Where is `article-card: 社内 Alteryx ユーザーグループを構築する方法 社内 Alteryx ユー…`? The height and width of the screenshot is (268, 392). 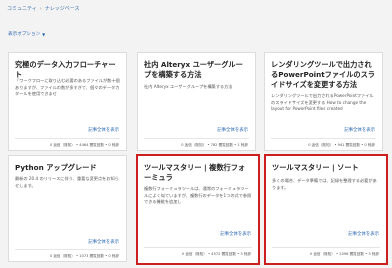 article-card: 社内 Alteryx ユーザーグループを構築する方法 社内 Alteryx ユー… is located at coordinates (196, 101).